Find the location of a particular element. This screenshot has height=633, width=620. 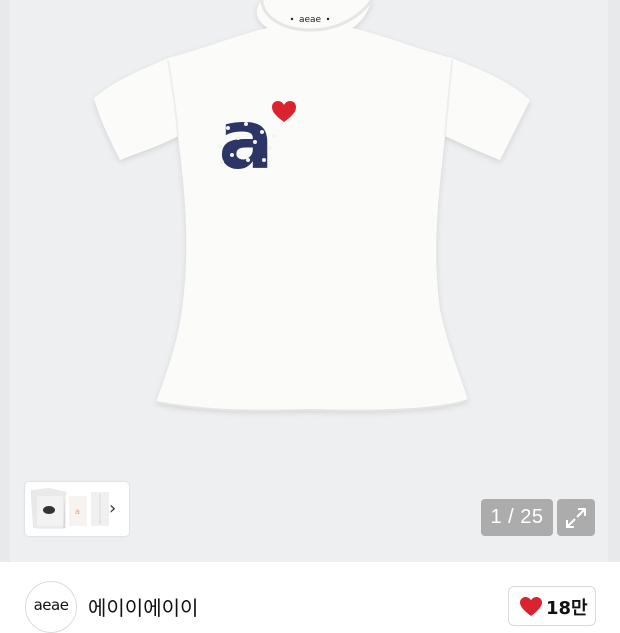

shirt-tag-text: aeae is located at coordinates (310, 20).